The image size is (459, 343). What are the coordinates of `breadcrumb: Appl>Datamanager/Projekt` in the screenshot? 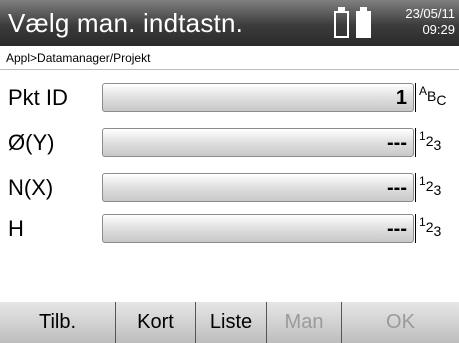 It's located at (229, 58).